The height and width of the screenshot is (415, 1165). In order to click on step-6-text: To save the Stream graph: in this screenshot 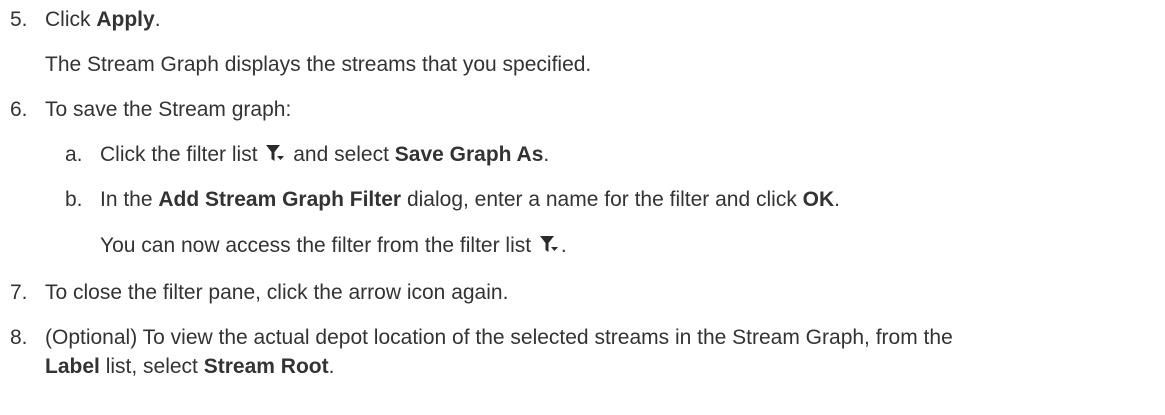, I will do `click(168, 109)`.